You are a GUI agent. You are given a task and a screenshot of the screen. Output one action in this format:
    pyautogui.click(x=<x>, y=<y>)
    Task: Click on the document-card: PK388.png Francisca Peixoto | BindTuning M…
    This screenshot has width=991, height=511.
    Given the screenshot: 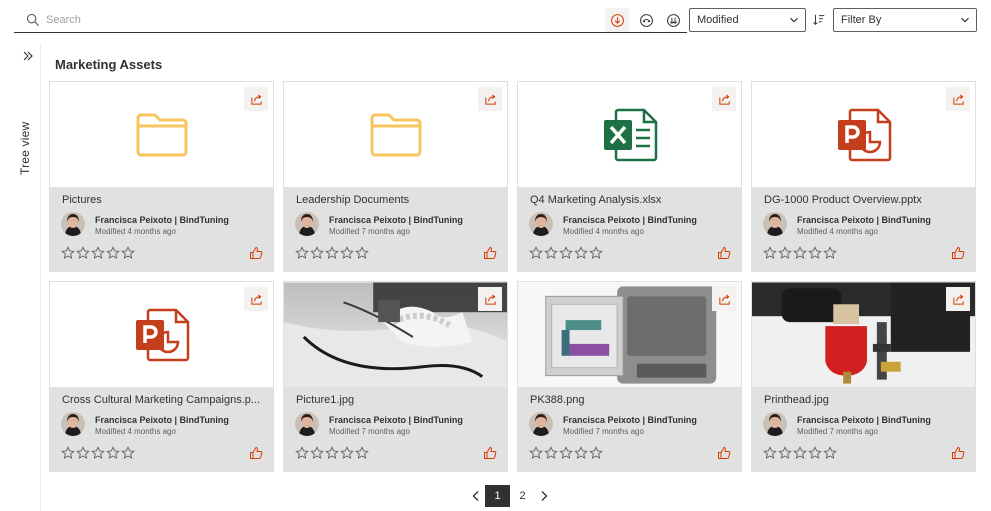 What is the action you would take?
    pyautogui.click(x=629, y=376)
    